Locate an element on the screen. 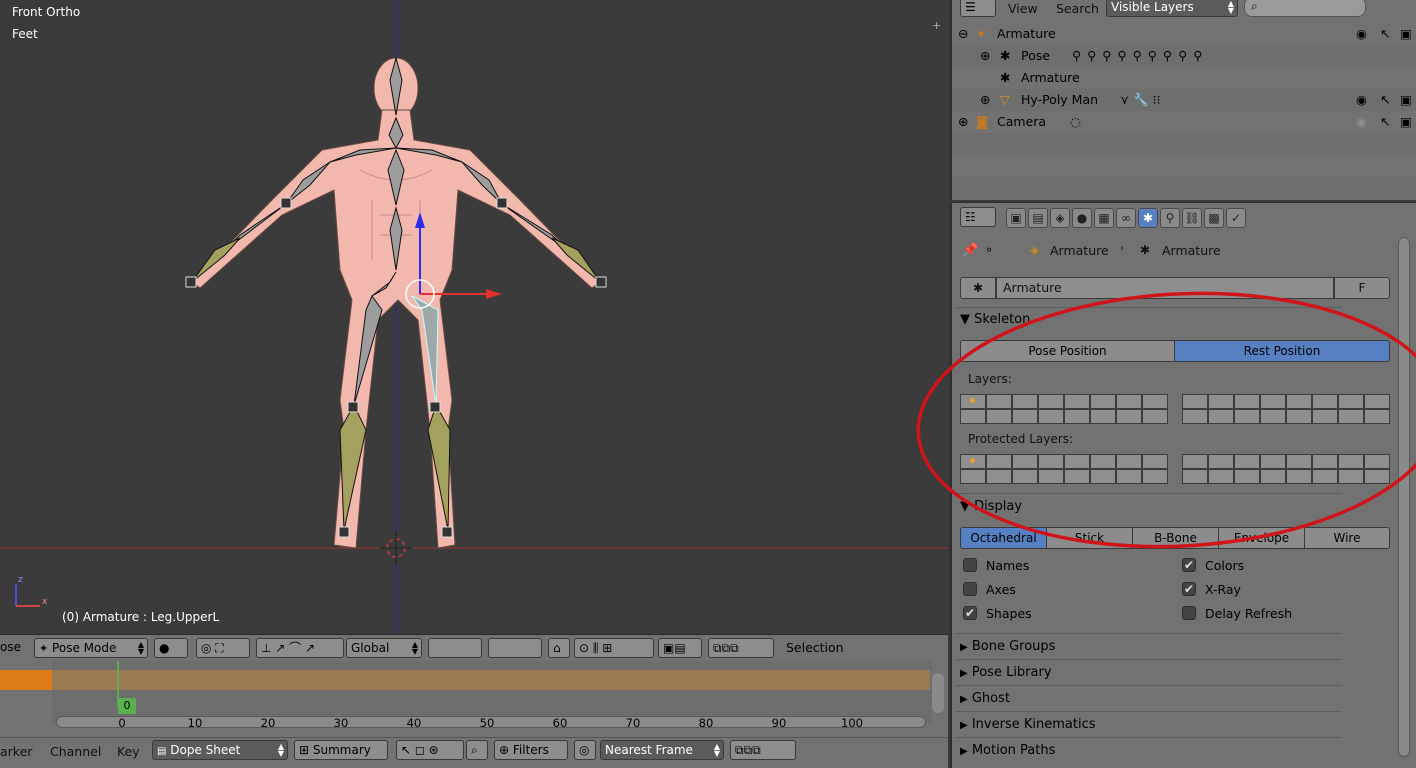  outliner-display-mode-dropdown: Visible Layers ▲ ▼ is located at coordinates (1172, 8).